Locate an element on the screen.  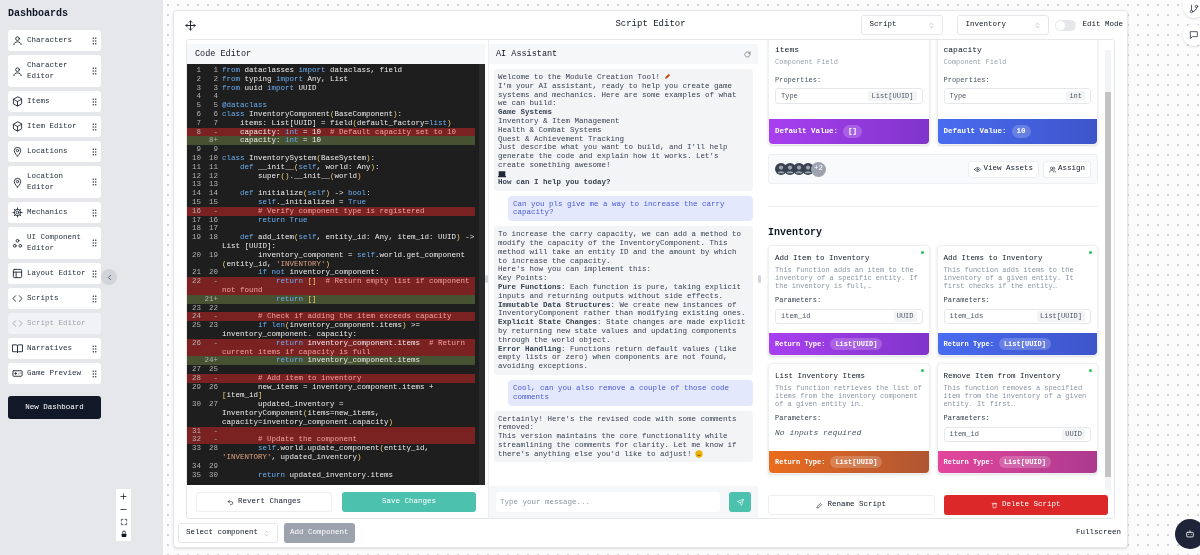
shapes-icon is located at coordinates (17, 243).